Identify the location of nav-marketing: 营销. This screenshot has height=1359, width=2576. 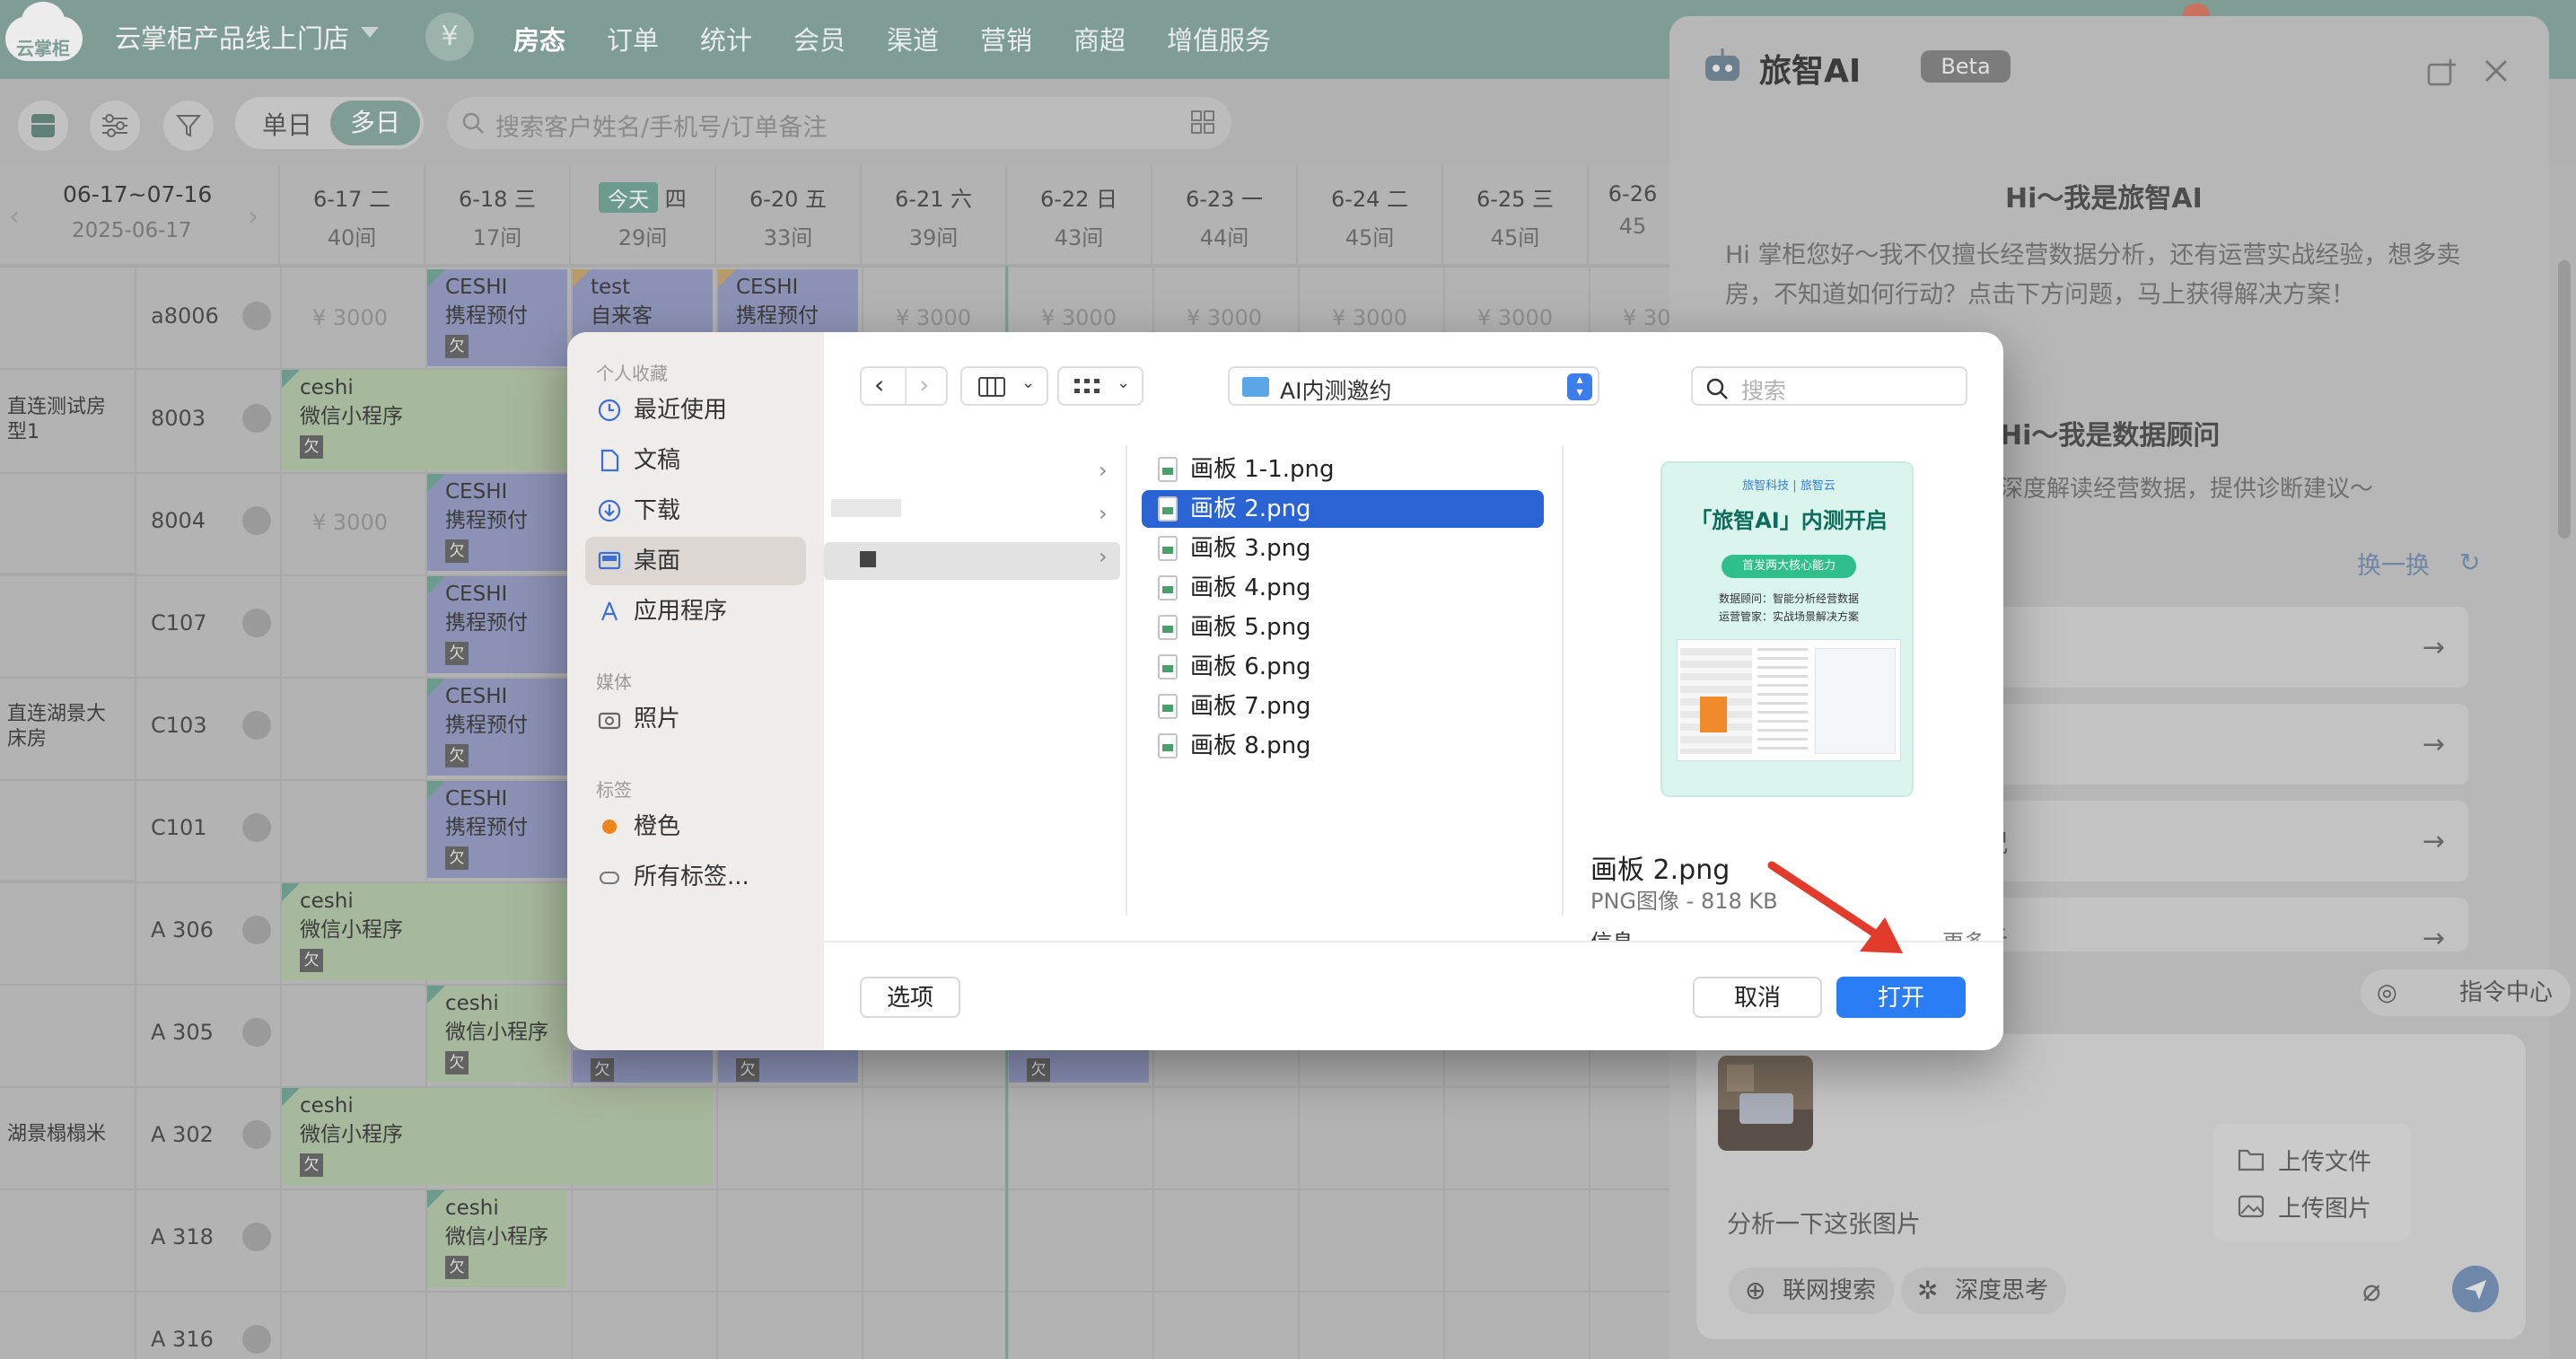
(1006, 38).